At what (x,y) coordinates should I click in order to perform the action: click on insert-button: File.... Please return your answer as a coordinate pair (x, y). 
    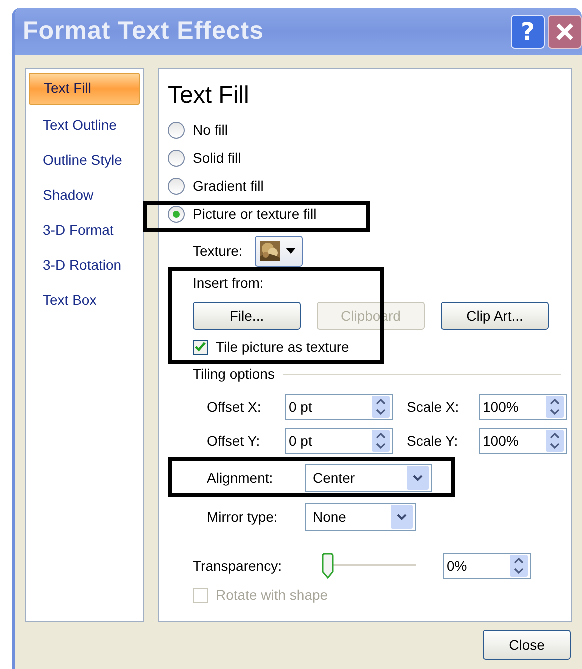
    Looking at the image, I should click on (247, 316).